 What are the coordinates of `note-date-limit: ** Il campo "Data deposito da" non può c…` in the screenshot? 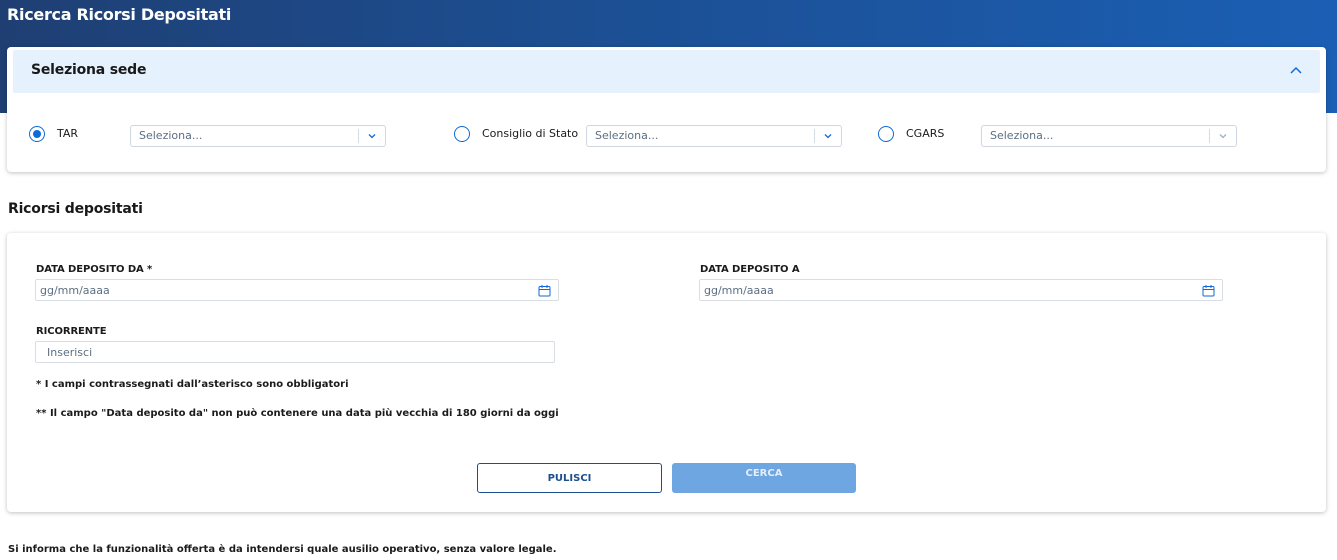 It's located at (297, 413).